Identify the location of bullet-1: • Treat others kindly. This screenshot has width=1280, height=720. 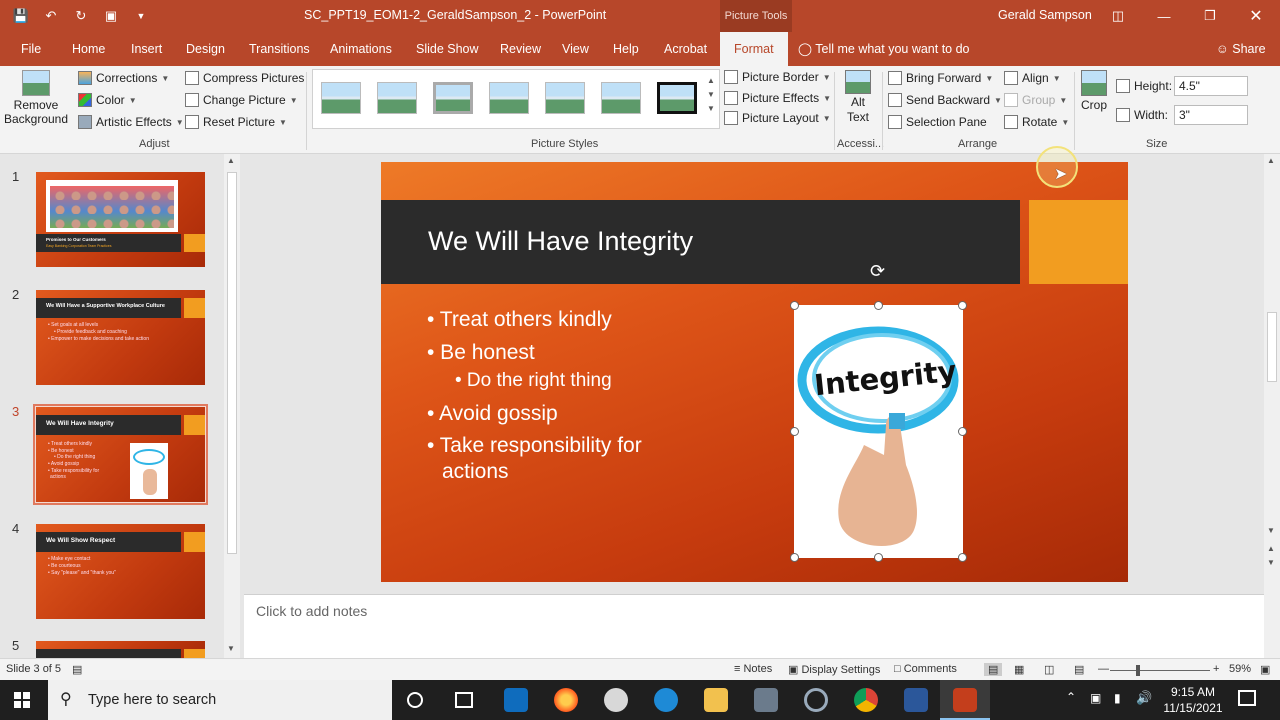
(519, 320).